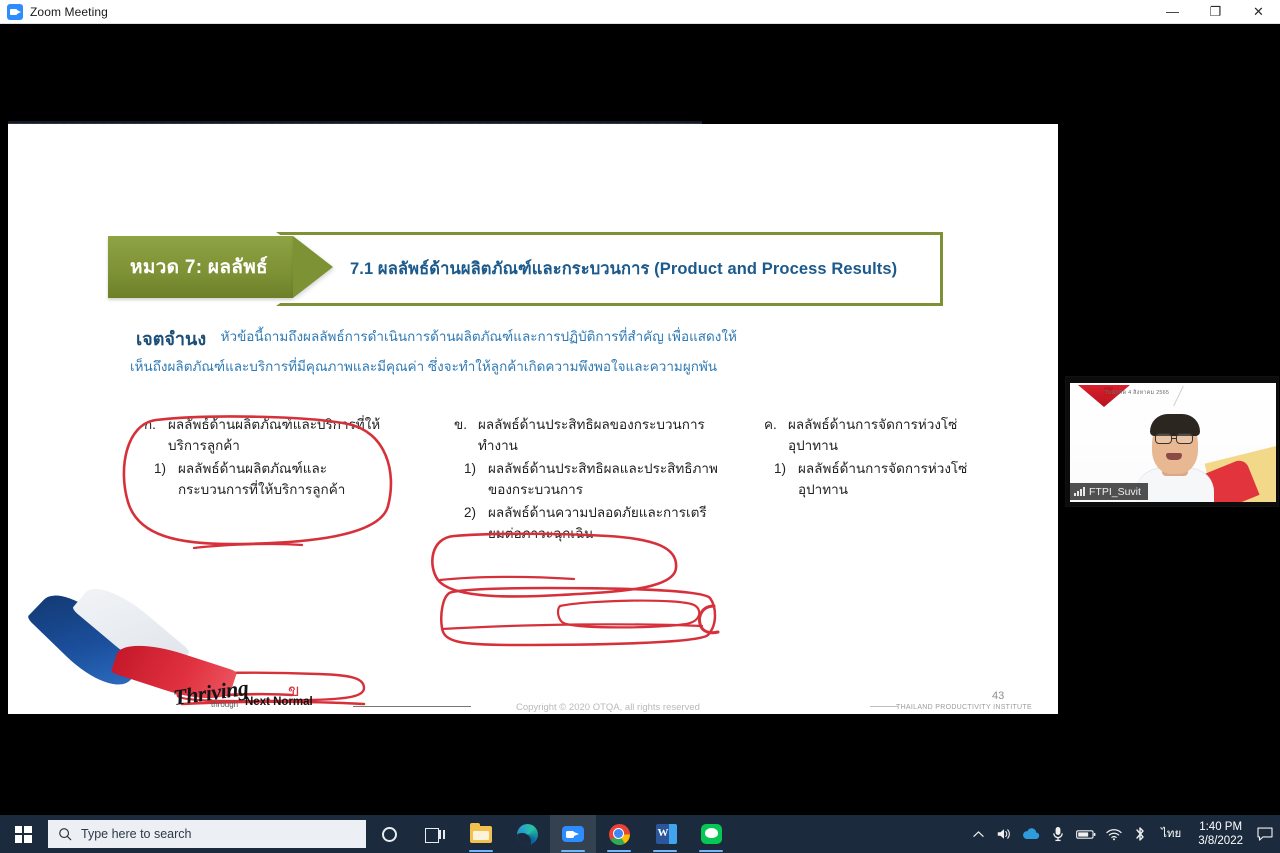  Describe the element at coordinates (279, 702) in the screenshot. I see `thriving-next-normal-text: Next Normal` at that location.